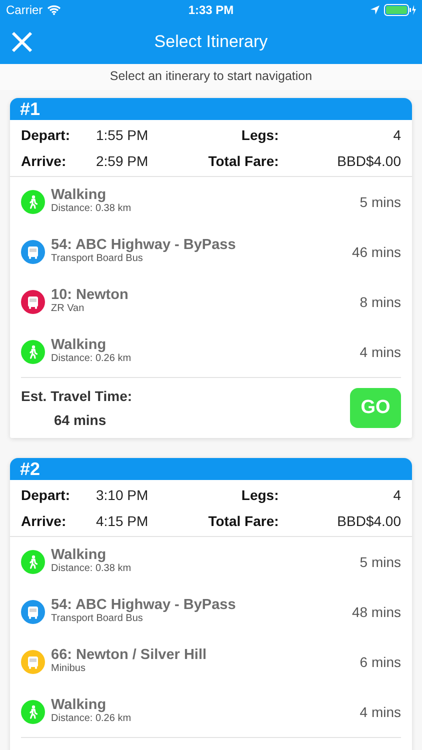 The height and width of the screenshot is (750, 422). Describe the element at coordinates (123, 161) in the screenshot. I see `arrive-time: 2:59 PM` at that location.